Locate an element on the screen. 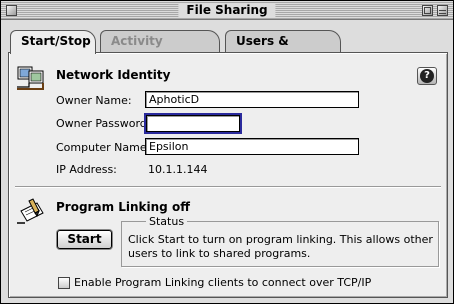  title-bar: File Sharing is located at coordinates (227, 10).